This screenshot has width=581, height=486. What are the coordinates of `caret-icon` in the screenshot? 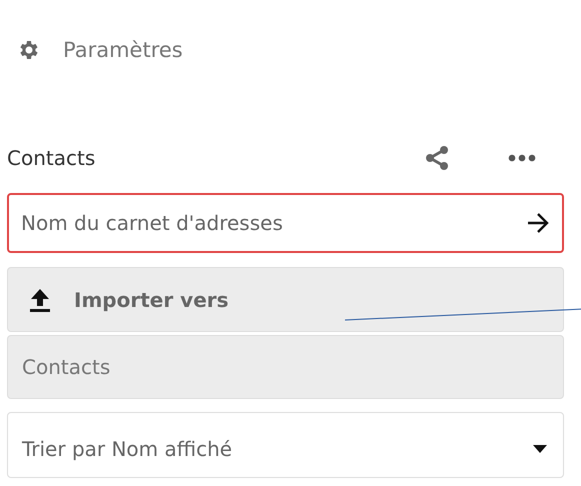 It's located at (540, 449).